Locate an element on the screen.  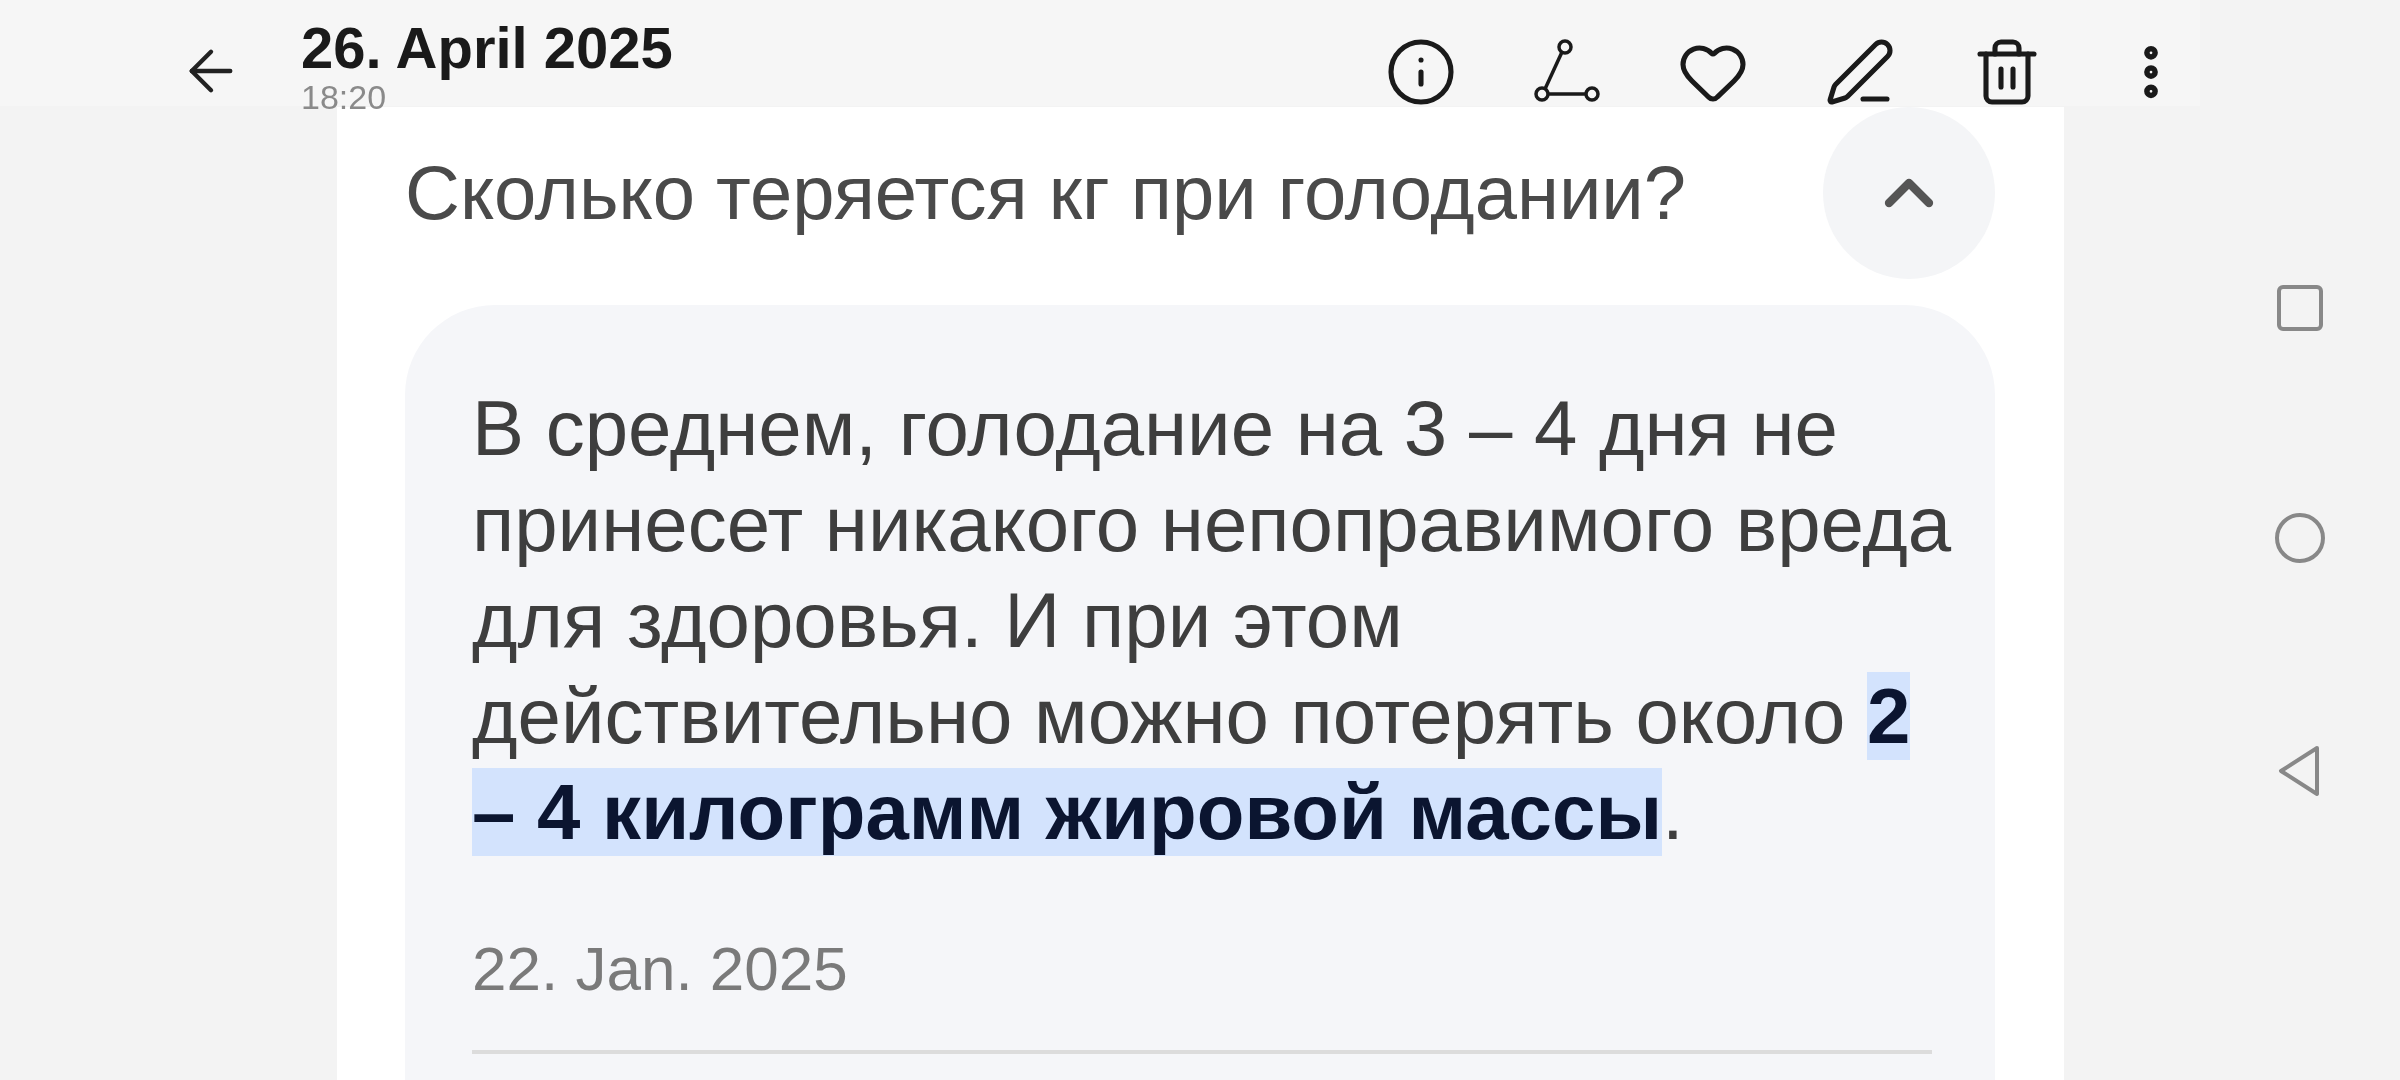
home-icon is located at coordinates (2300, 538).